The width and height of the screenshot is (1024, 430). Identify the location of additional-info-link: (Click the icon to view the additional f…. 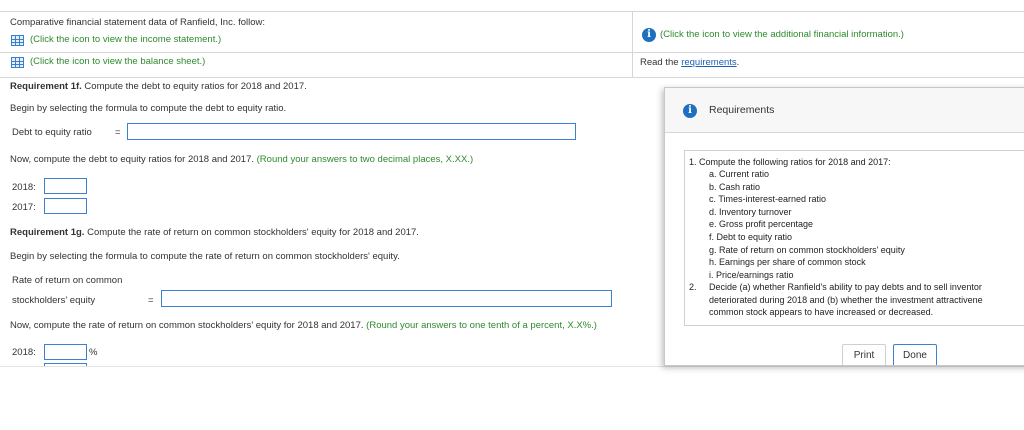
(782, 34).